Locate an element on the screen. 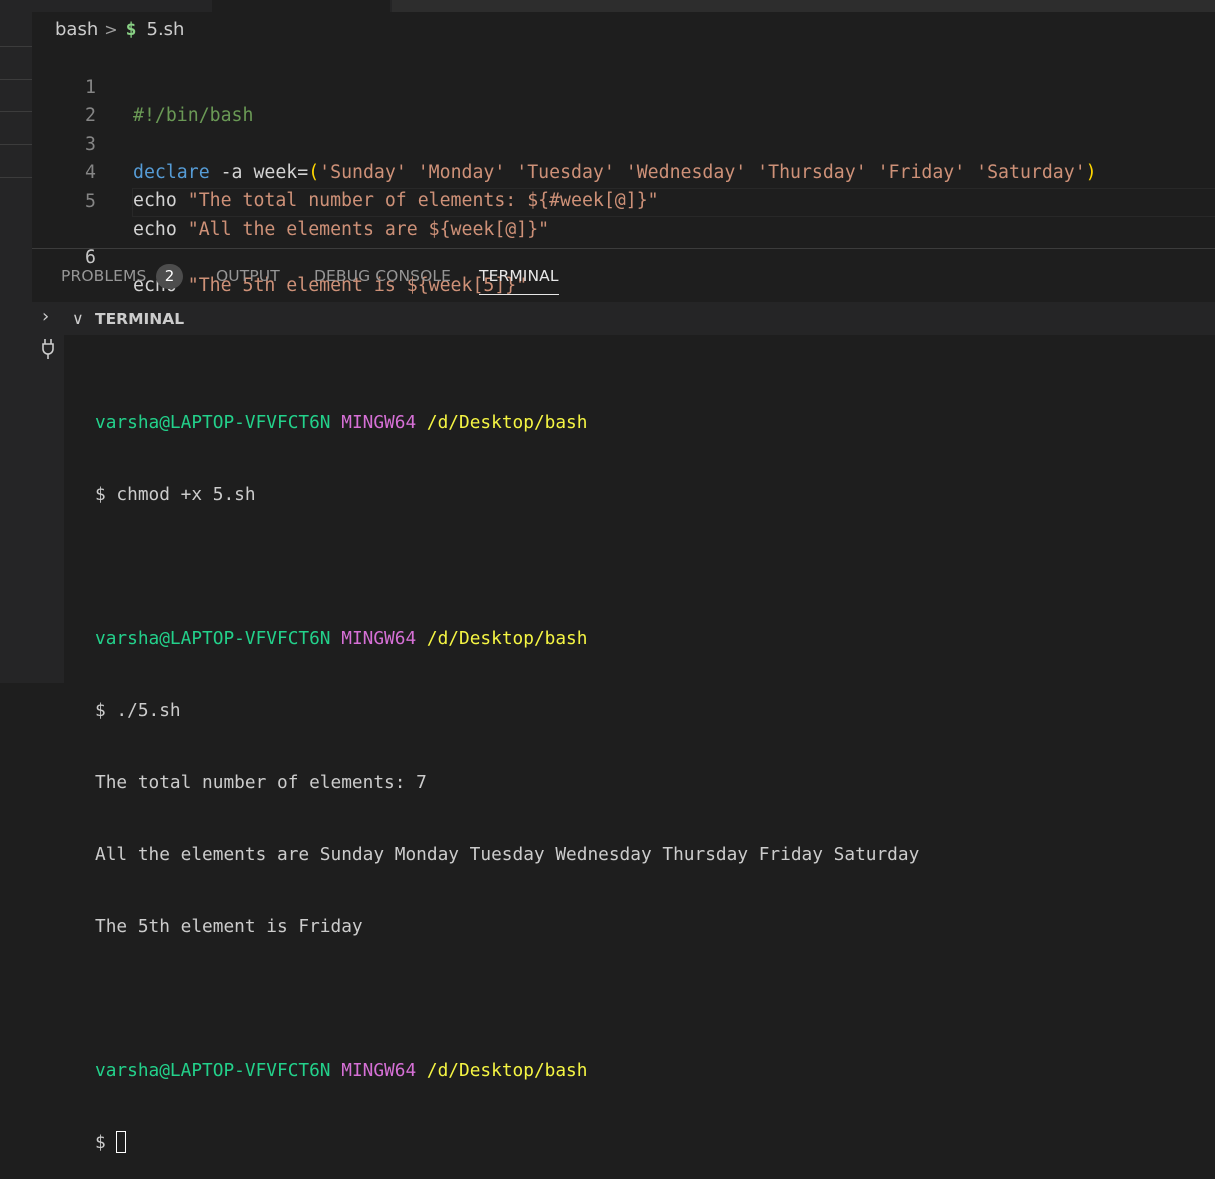 This screenshot has width=1215, height=1179. activity-bar is located at coordinates (16, 341).